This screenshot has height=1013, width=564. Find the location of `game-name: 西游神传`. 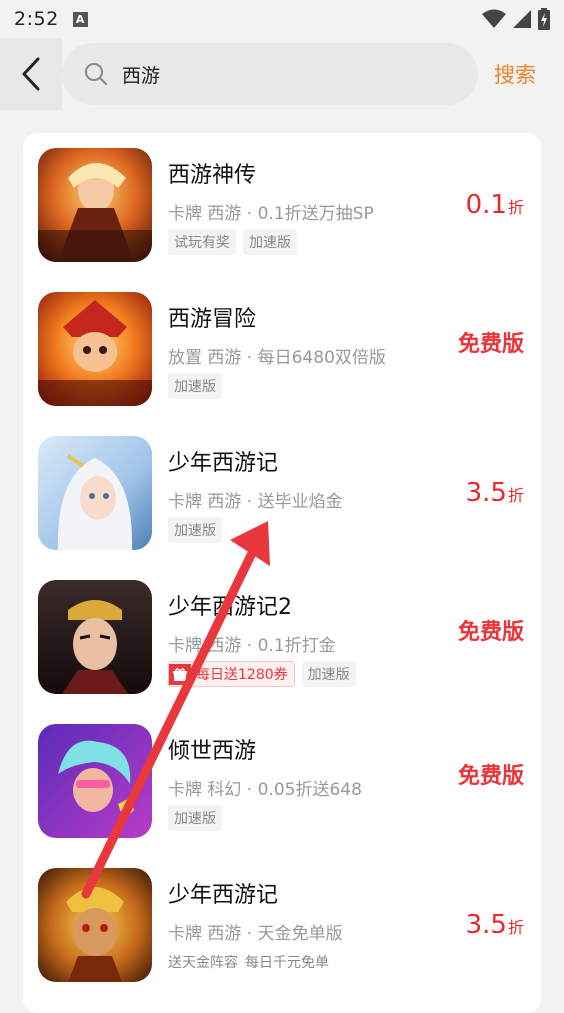

game-name: 西游神传 is located at coordinates (212, 175).